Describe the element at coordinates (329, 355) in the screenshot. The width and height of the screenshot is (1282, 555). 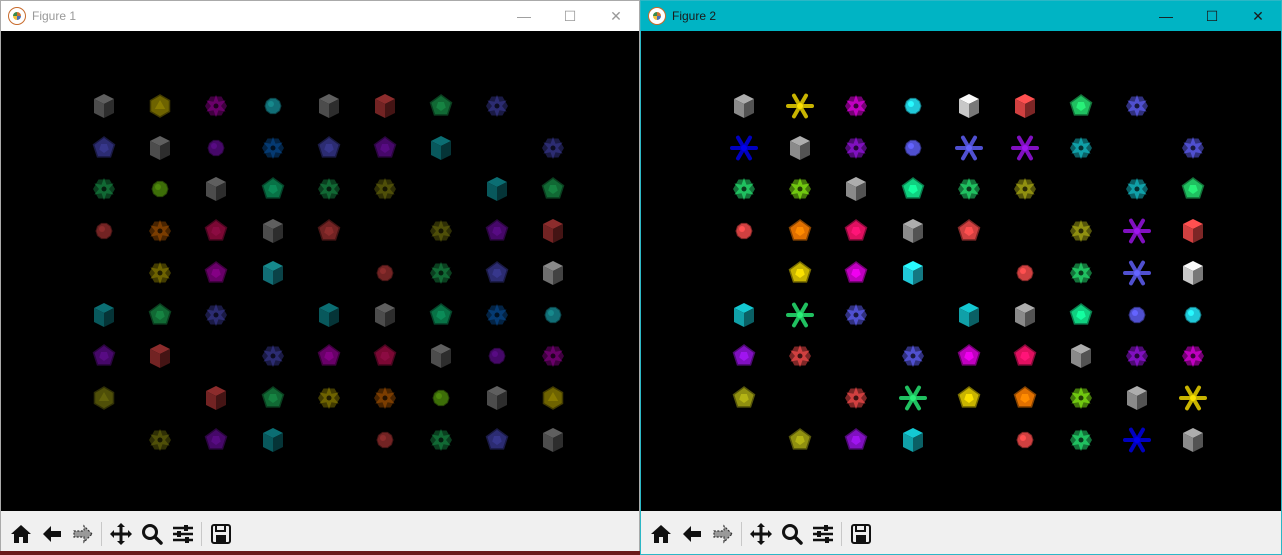
I see `marker-dodec-magenta` at that location.